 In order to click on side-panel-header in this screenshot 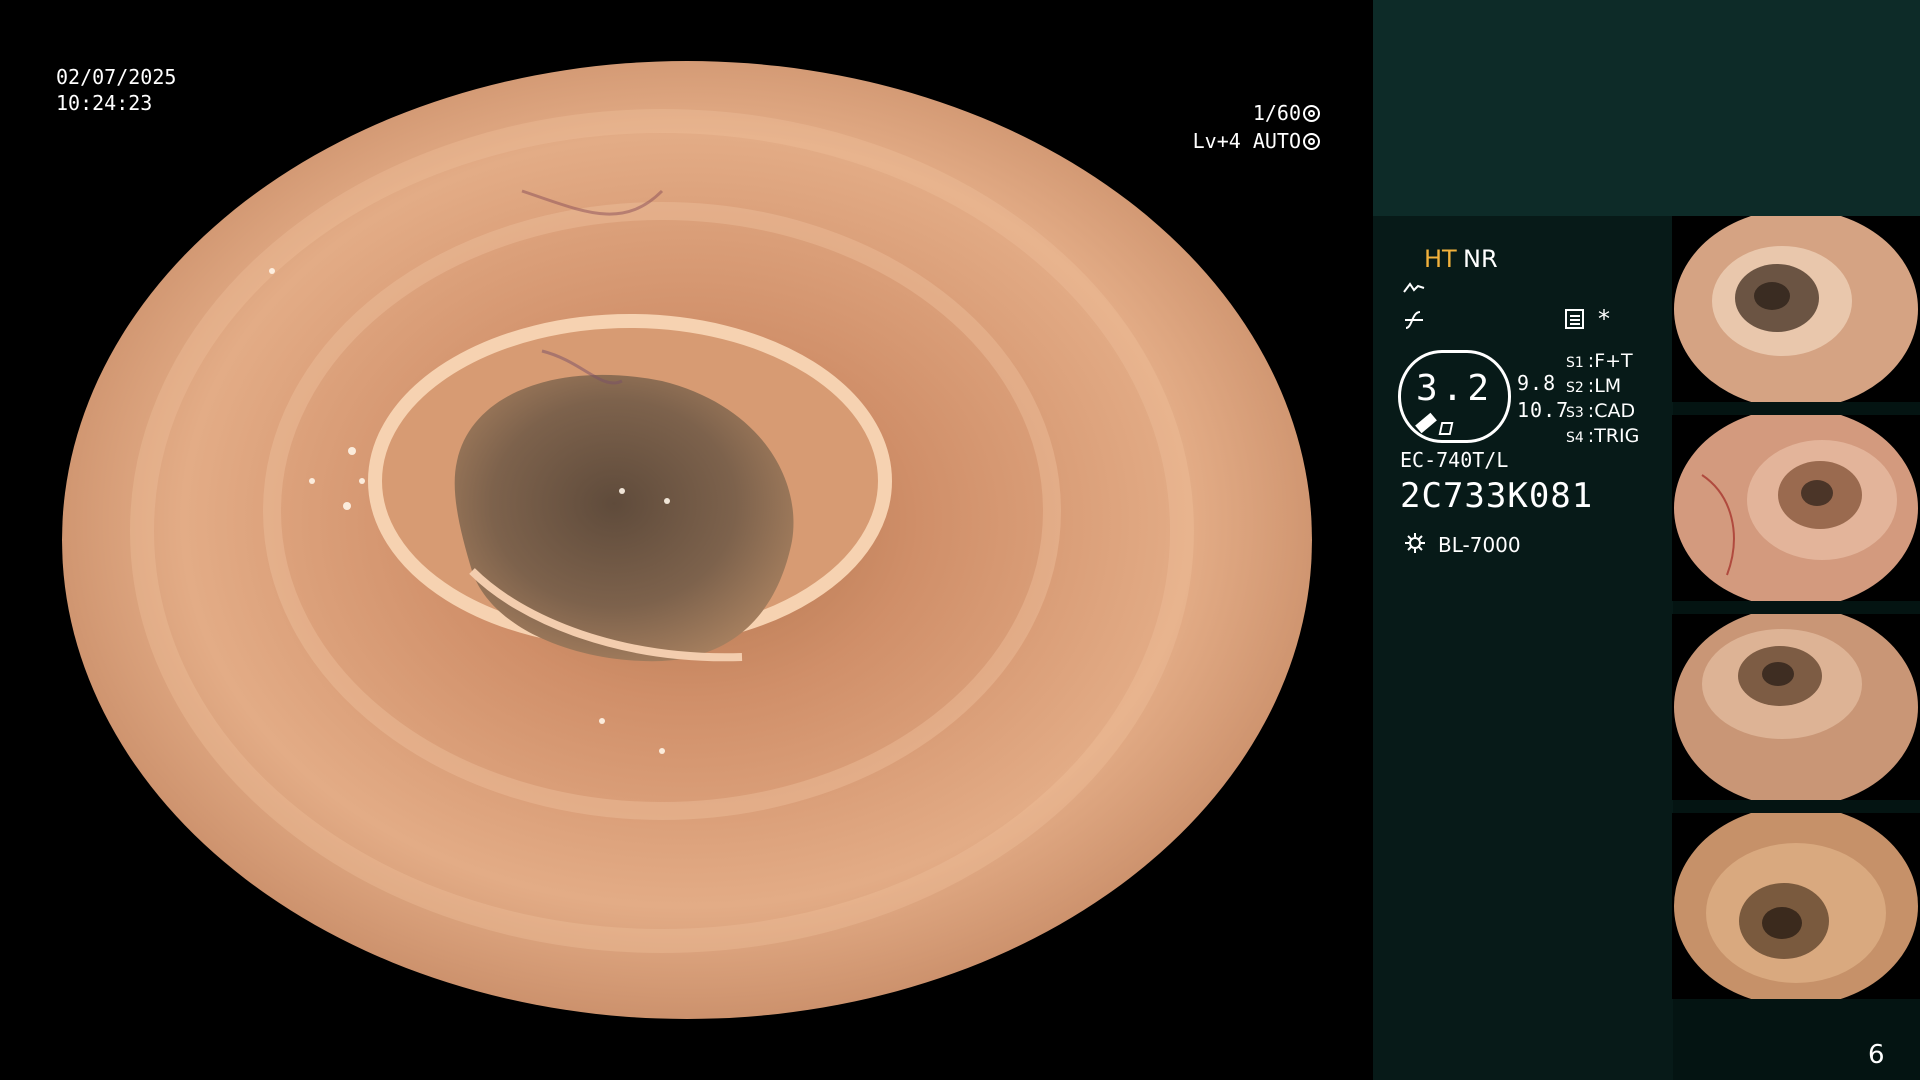, I will do `click(1646, 108)`.